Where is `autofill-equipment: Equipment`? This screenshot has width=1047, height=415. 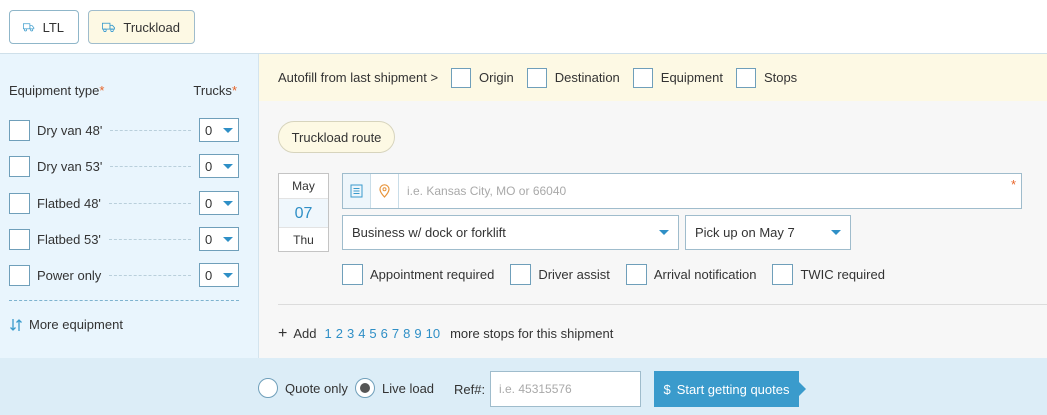
autofill-equipment: Equipment is located at coordinates (677, 77).